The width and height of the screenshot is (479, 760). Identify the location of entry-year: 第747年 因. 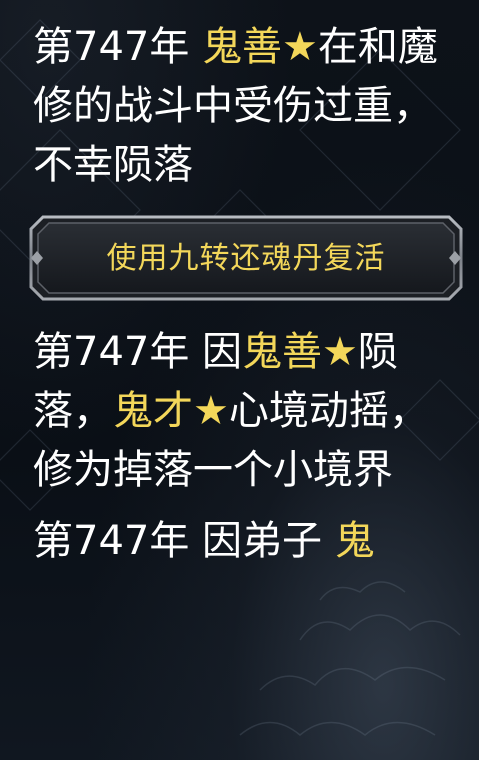
(138, 352).